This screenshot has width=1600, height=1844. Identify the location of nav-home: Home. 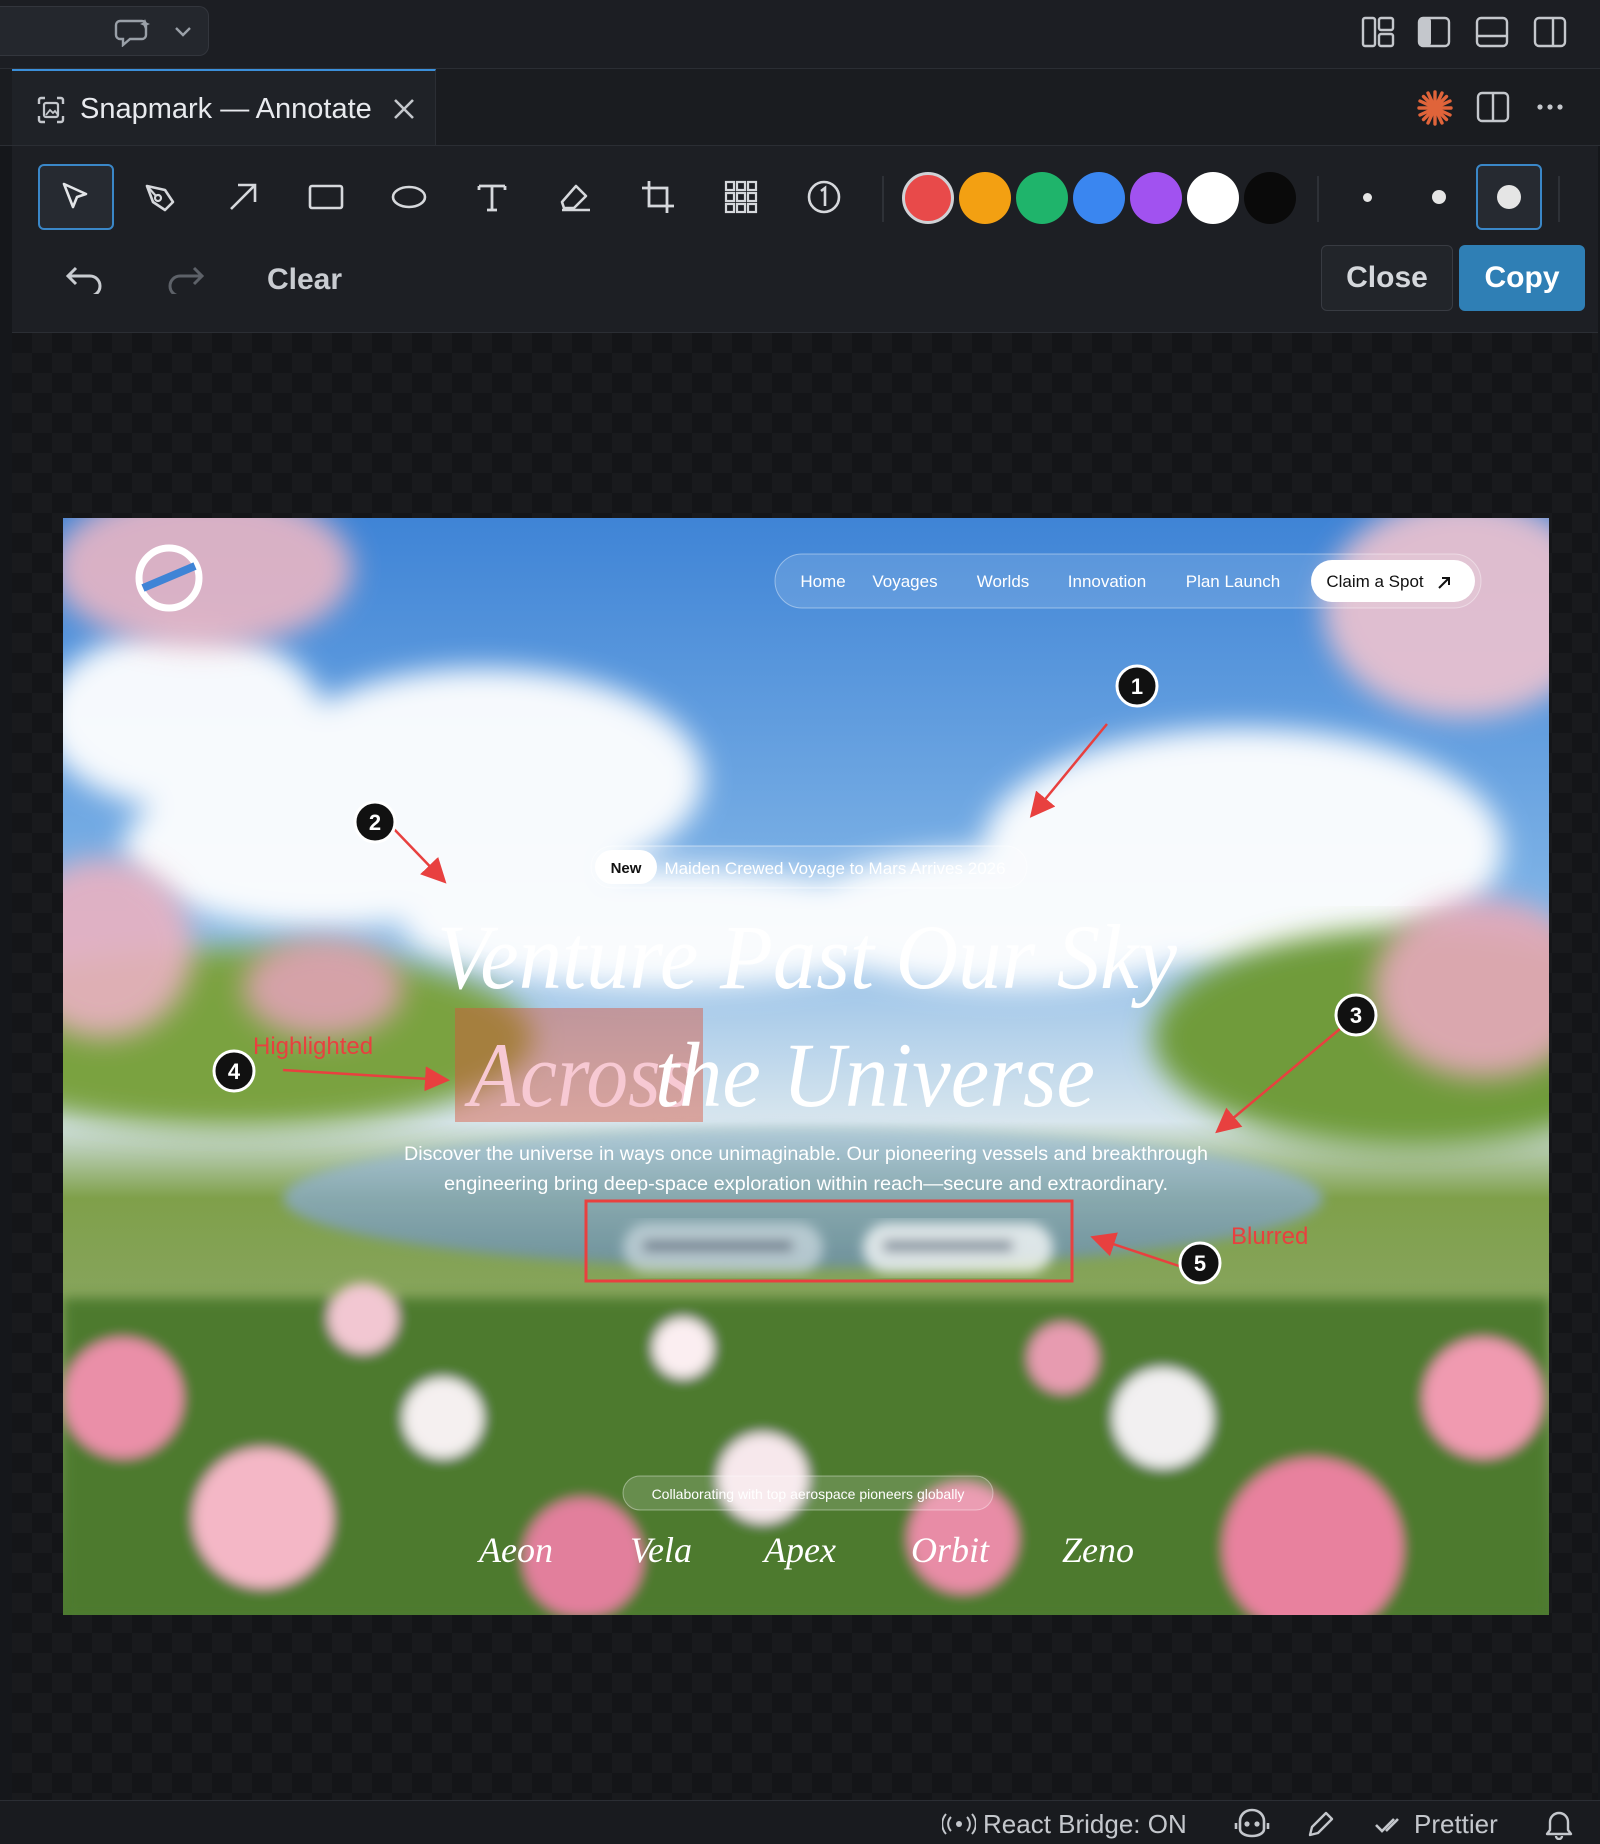
(822, 581).